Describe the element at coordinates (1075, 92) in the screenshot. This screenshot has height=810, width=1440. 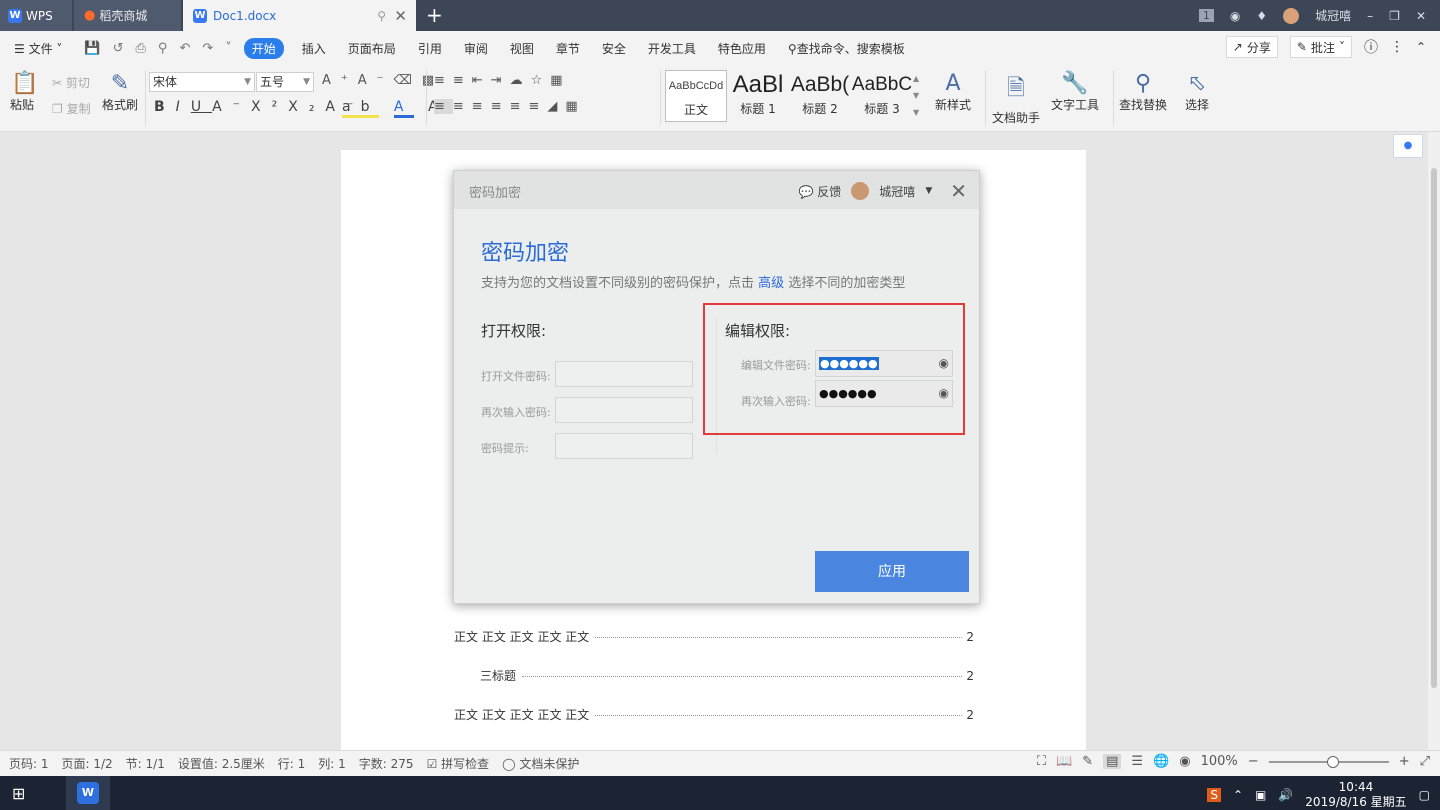
I see `text-tools-button: 🔧 文字工具` at that location.